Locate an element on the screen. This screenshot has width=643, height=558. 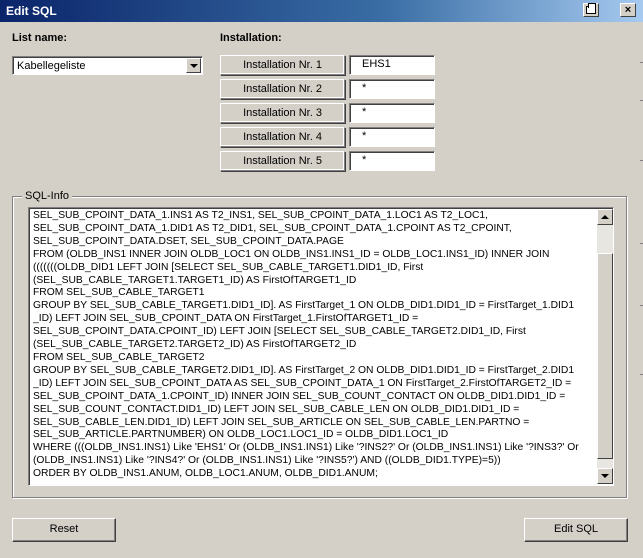
scroll-thumb is located at coordinates (605, 356).